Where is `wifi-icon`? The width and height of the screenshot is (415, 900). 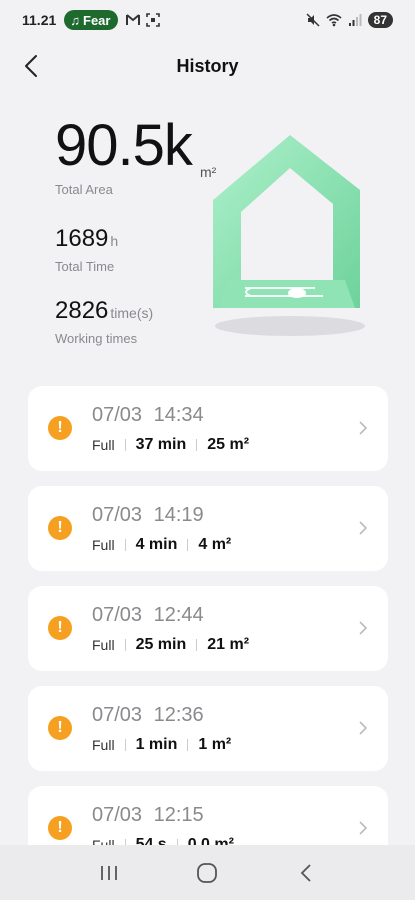 wifi-icon is located at coordinates (334, 20).